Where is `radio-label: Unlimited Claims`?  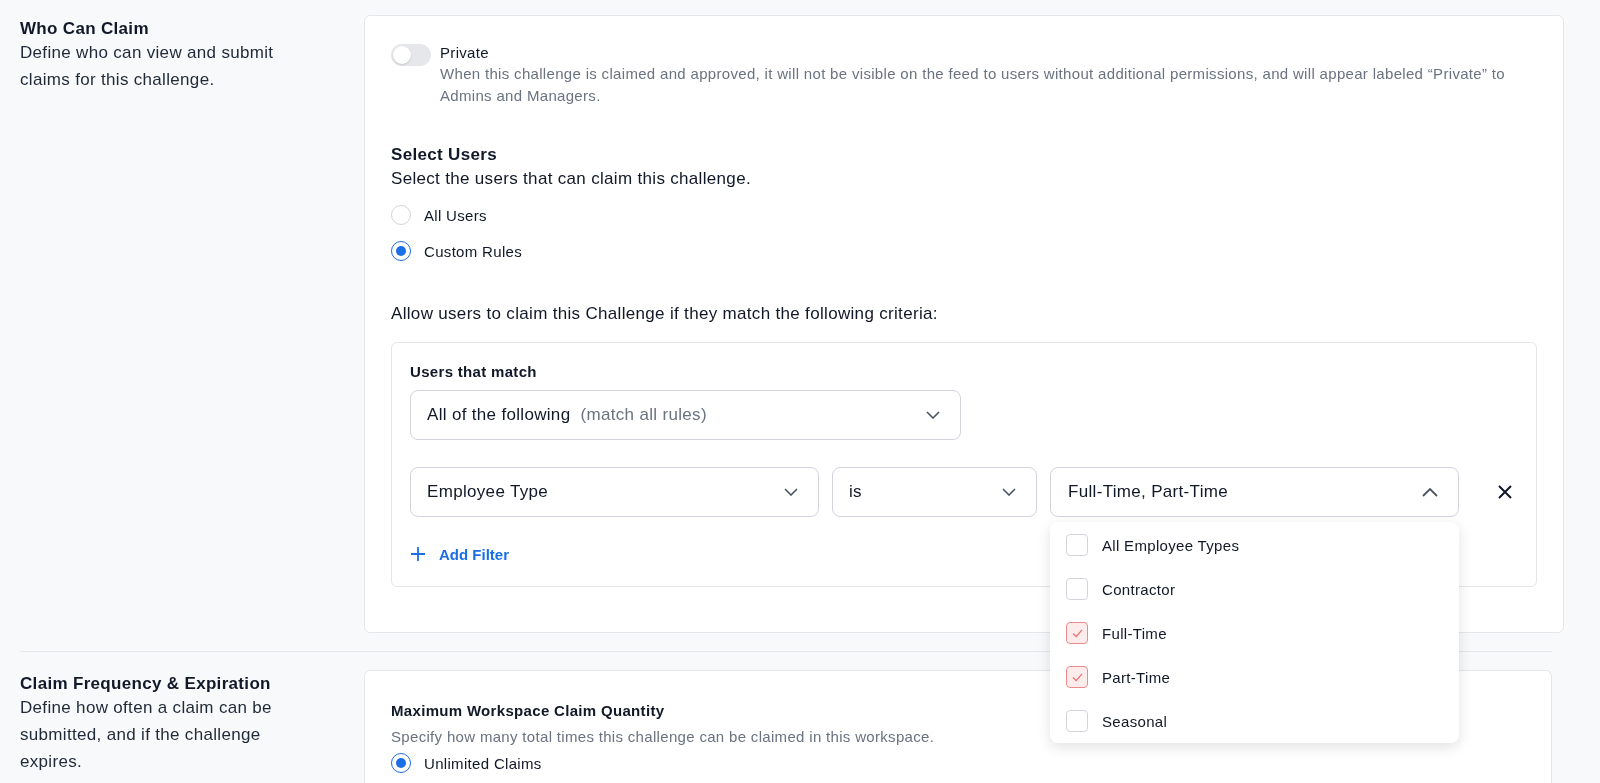
radio-label: Unlimited Claims is located at coordinates (483, 763).